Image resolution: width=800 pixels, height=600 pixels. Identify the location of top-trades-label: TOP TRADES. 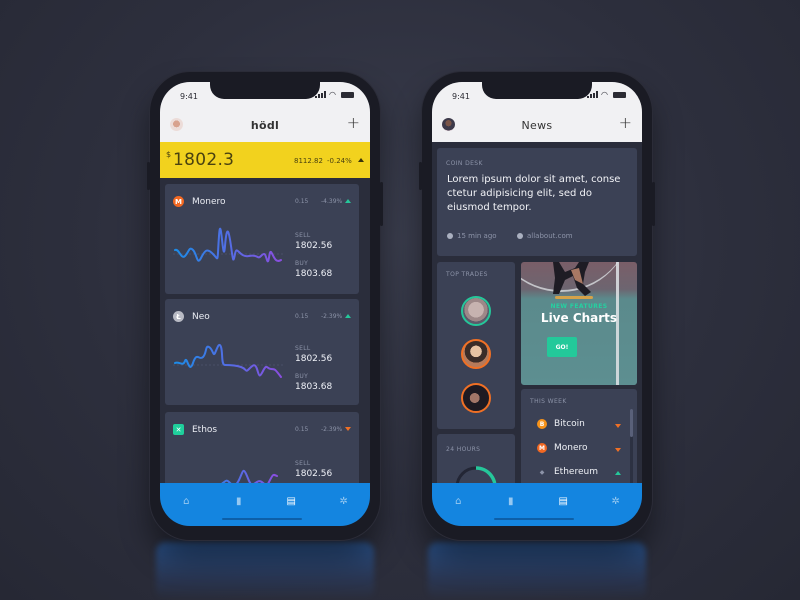
(467, 274).